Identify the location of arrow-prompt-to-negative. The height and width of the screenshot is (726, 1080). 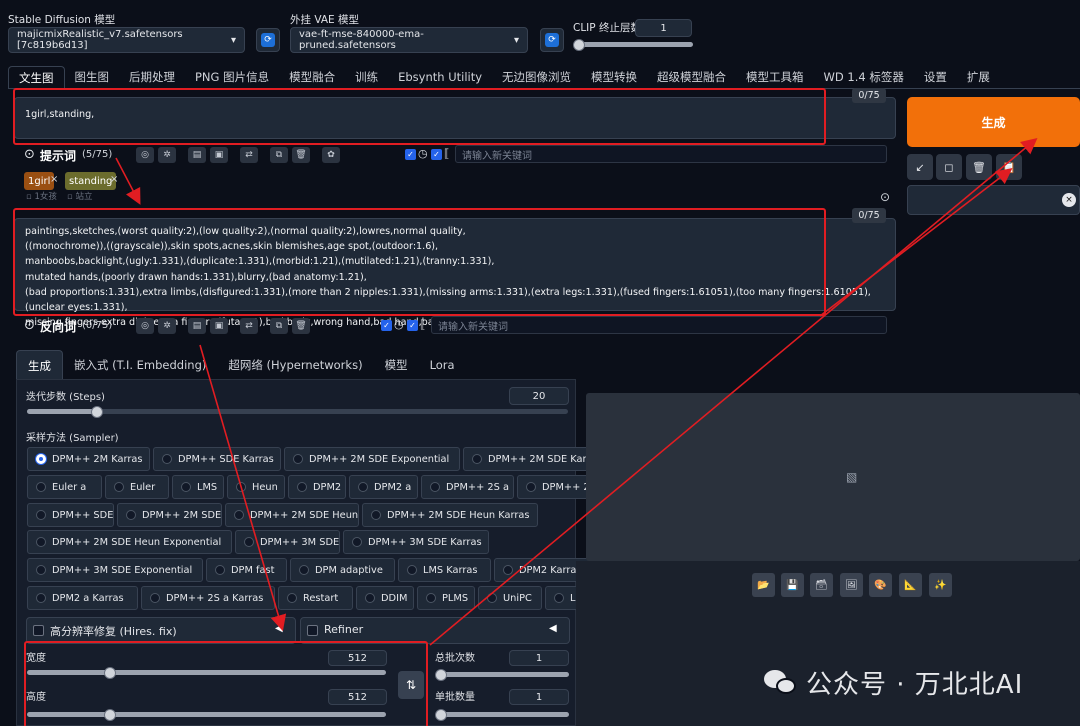
(128, 181).